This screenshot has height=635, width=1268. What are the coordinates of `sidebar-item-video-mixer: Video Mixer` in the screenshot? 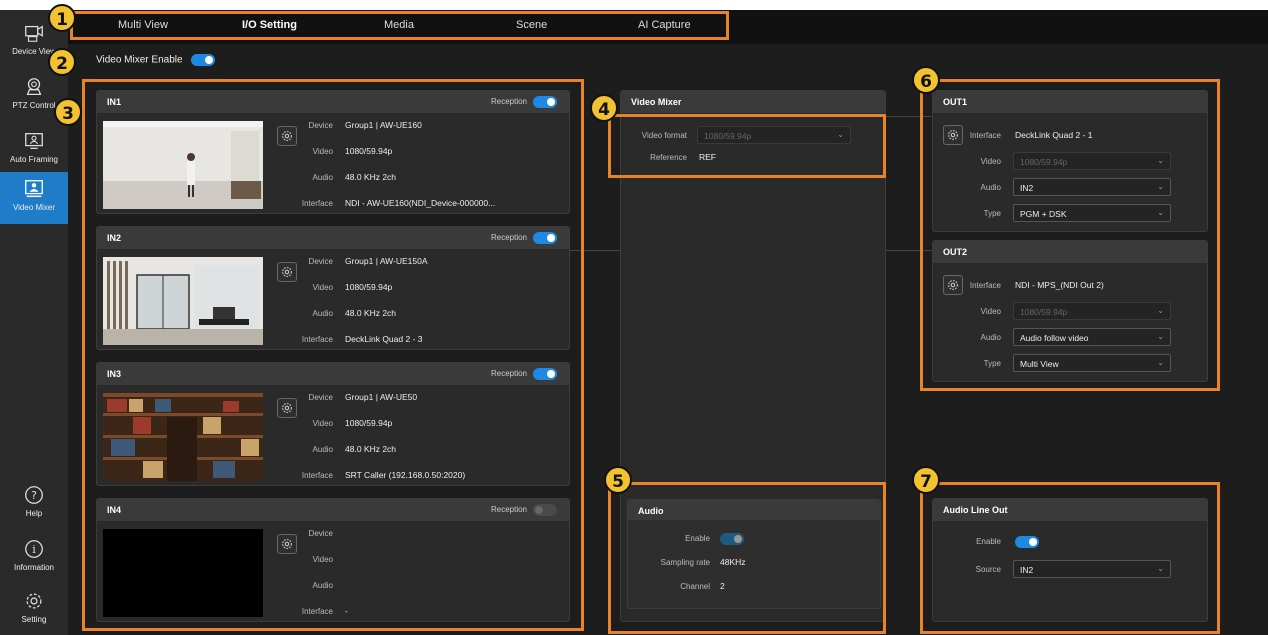 It's located at (34, 198).